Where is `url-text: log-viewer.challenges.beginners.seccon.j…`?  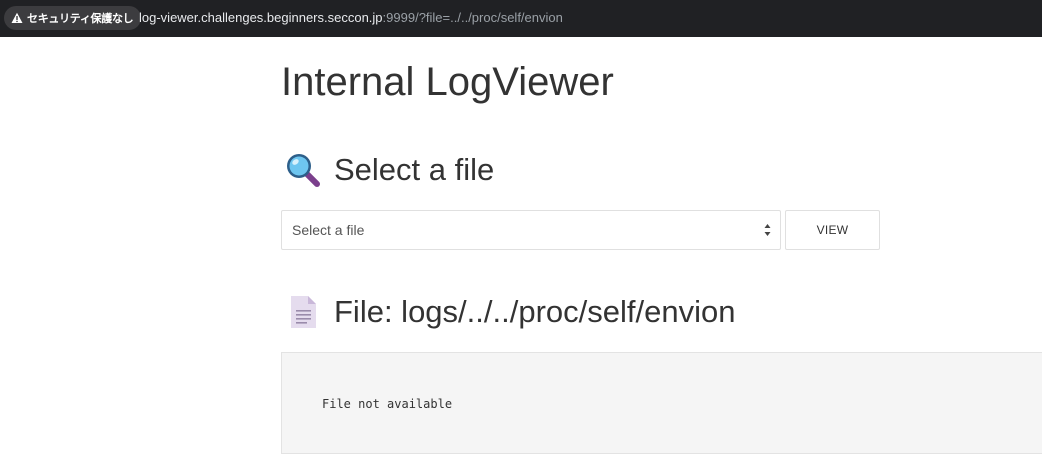
url-text: log-viewer.challenges.beginners.seccon.j… is located at coordinates (351, 17).